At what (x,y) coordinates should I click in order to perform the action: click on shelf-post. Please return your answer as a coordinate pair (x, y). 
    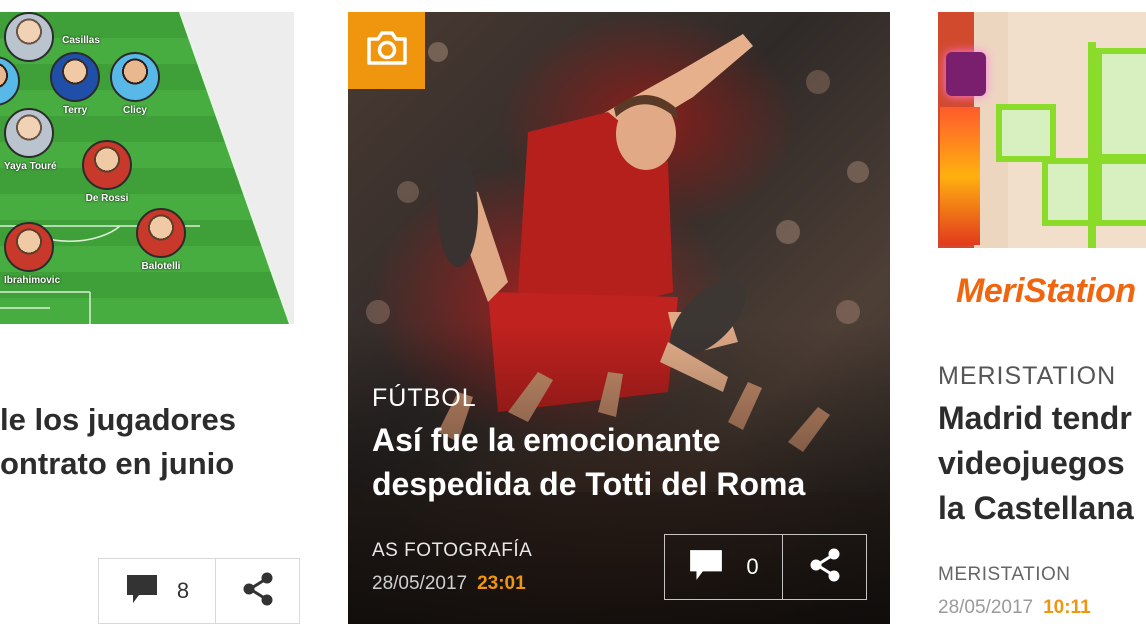
    Looking at the image, I should click on (1092, 145).